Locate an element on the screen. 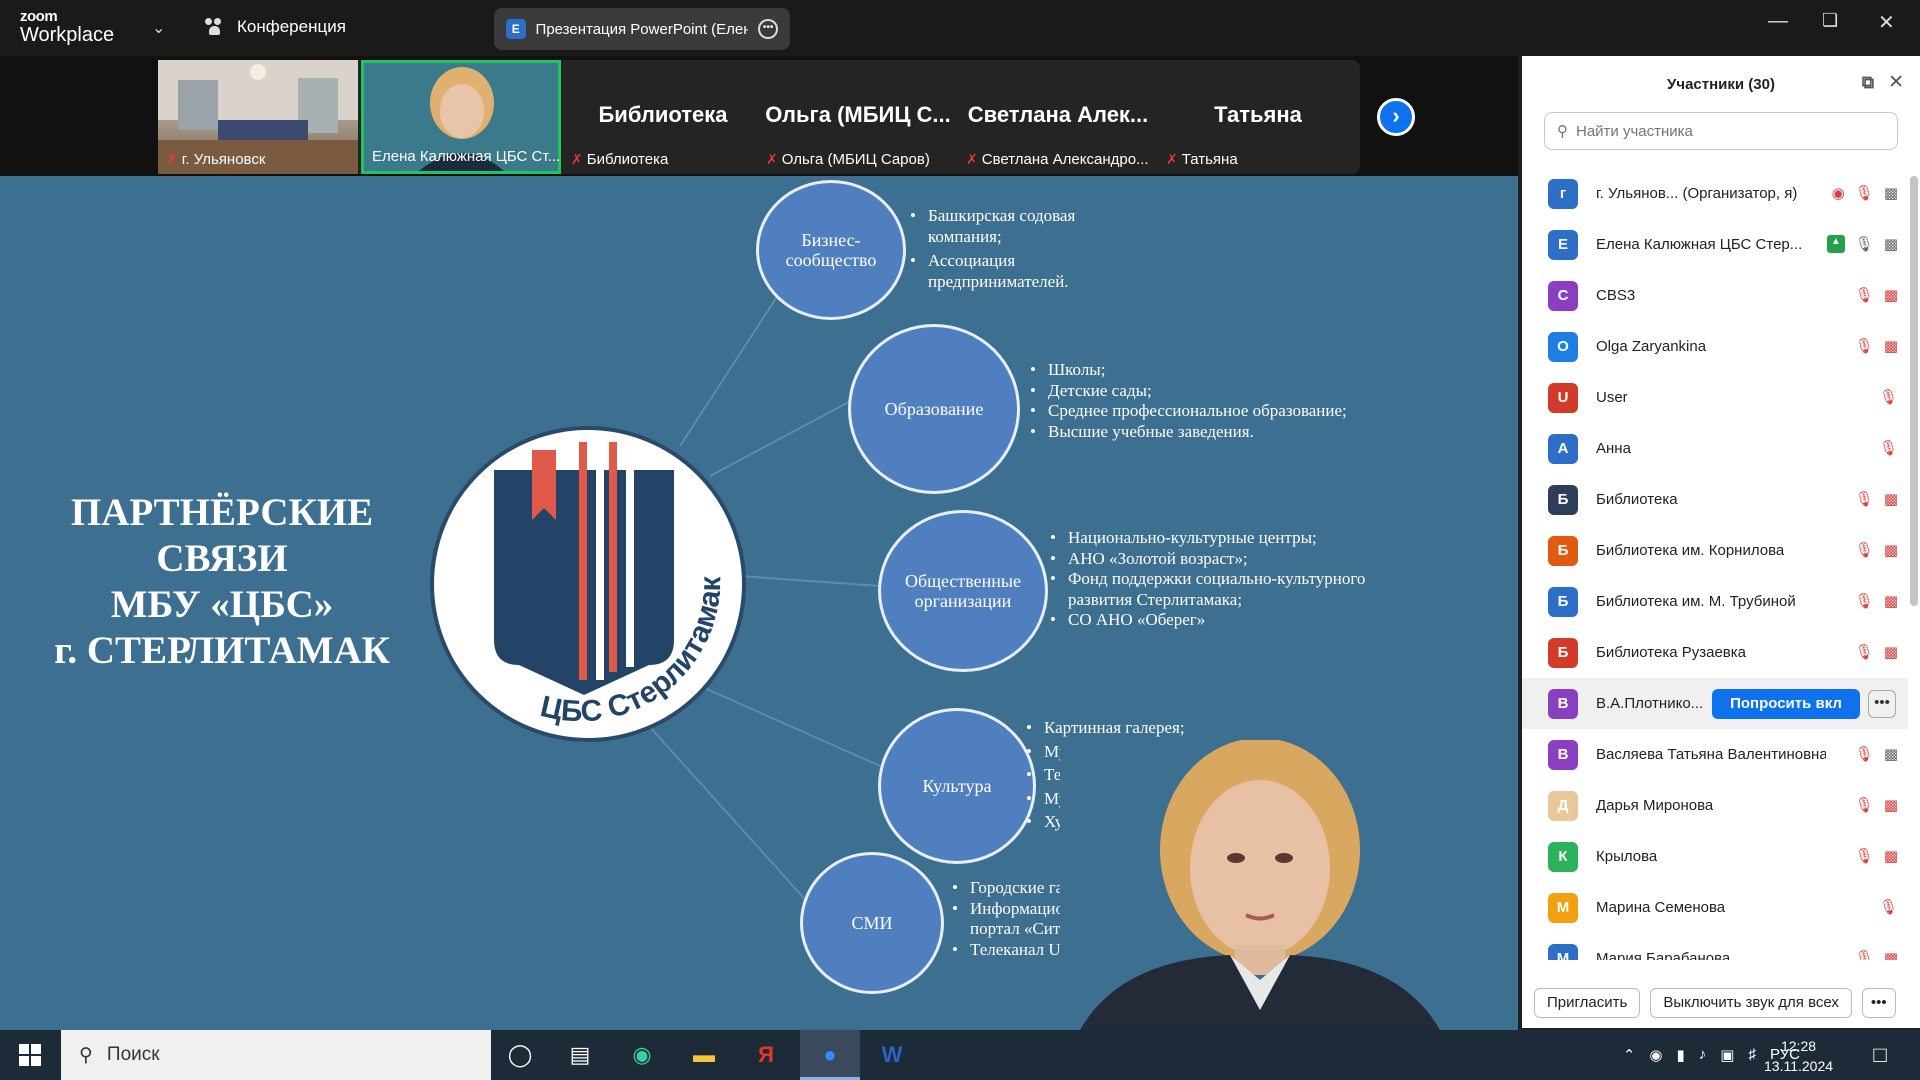 This screenshot has height=1080, width=1920. yandex-browser-icon: Я is located at coordinates (766, 1055).